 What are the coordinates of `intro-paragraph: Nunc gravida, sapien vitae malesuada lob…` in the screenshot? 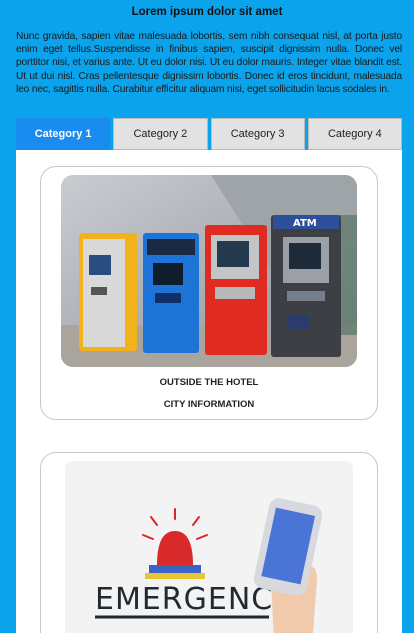 It's located at (209, 63).